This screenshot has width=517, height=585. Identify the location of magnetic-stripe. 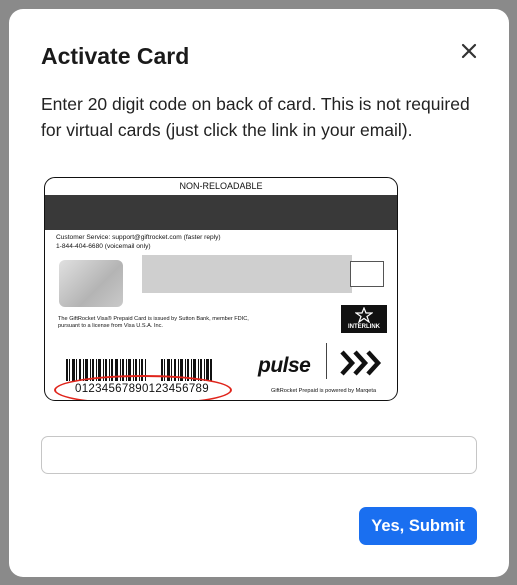
(221, 212).